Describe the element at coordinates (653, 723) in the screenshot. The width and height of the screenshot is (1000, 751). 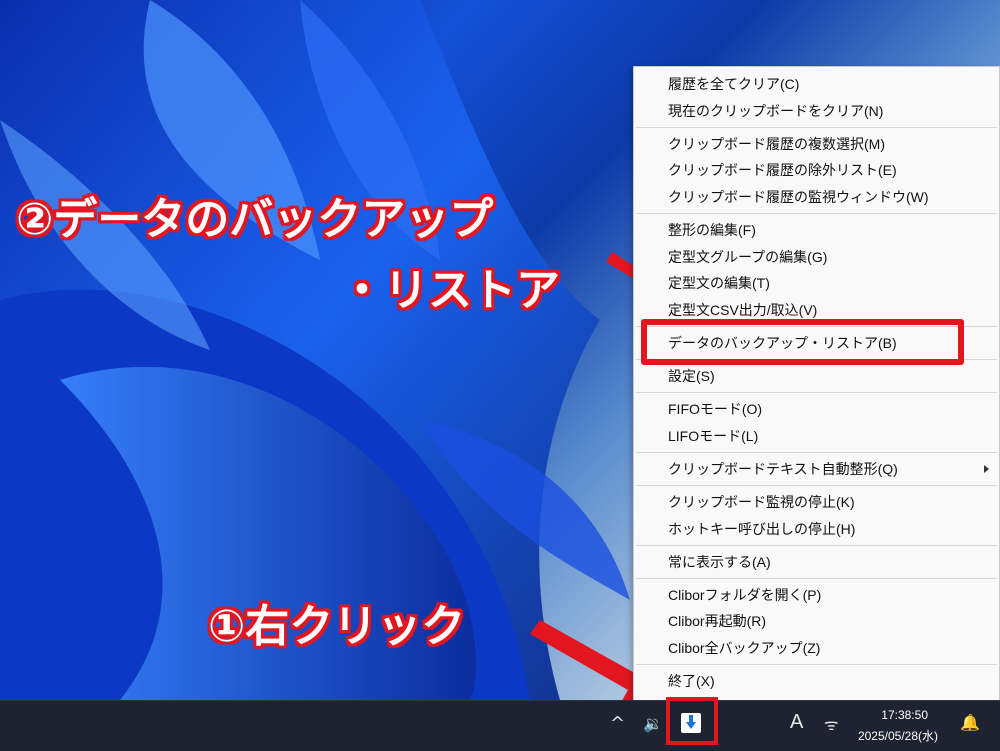
I see `volume-icon: 🔉` at that location.